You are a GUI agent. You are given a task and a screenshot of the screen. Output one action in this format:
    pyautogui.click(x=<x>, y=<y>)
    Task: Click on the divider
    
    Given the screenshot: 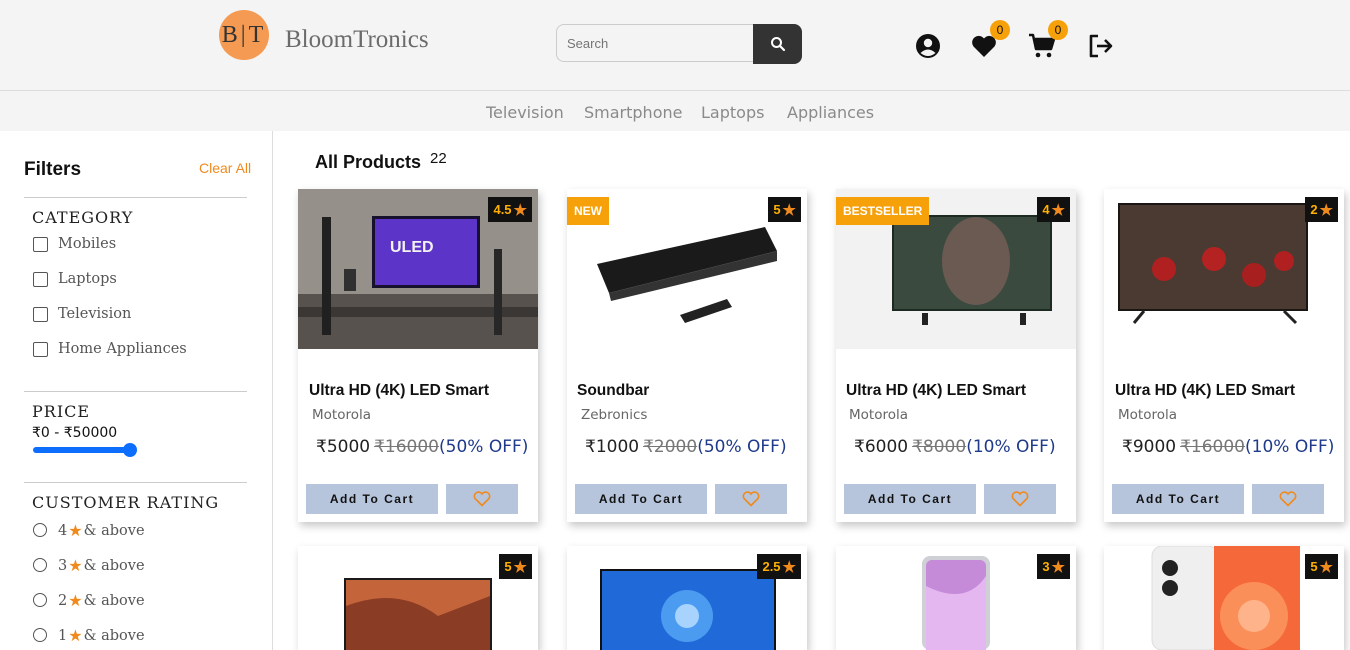 What is the action you would take?
    pyautogui.click(x=135, y=391)
    